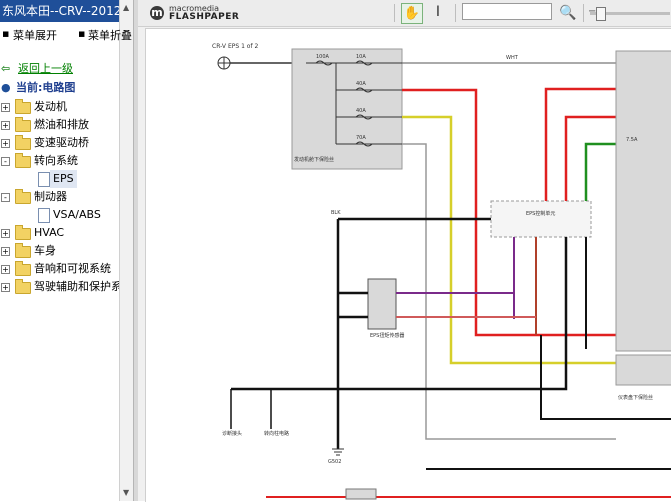 The width and height of the screenshot is (671, 502). What do you see at coordinates (347, 109) in the screenshot?
I see `underhood-fuse-box` at bounding box center [347, 109].